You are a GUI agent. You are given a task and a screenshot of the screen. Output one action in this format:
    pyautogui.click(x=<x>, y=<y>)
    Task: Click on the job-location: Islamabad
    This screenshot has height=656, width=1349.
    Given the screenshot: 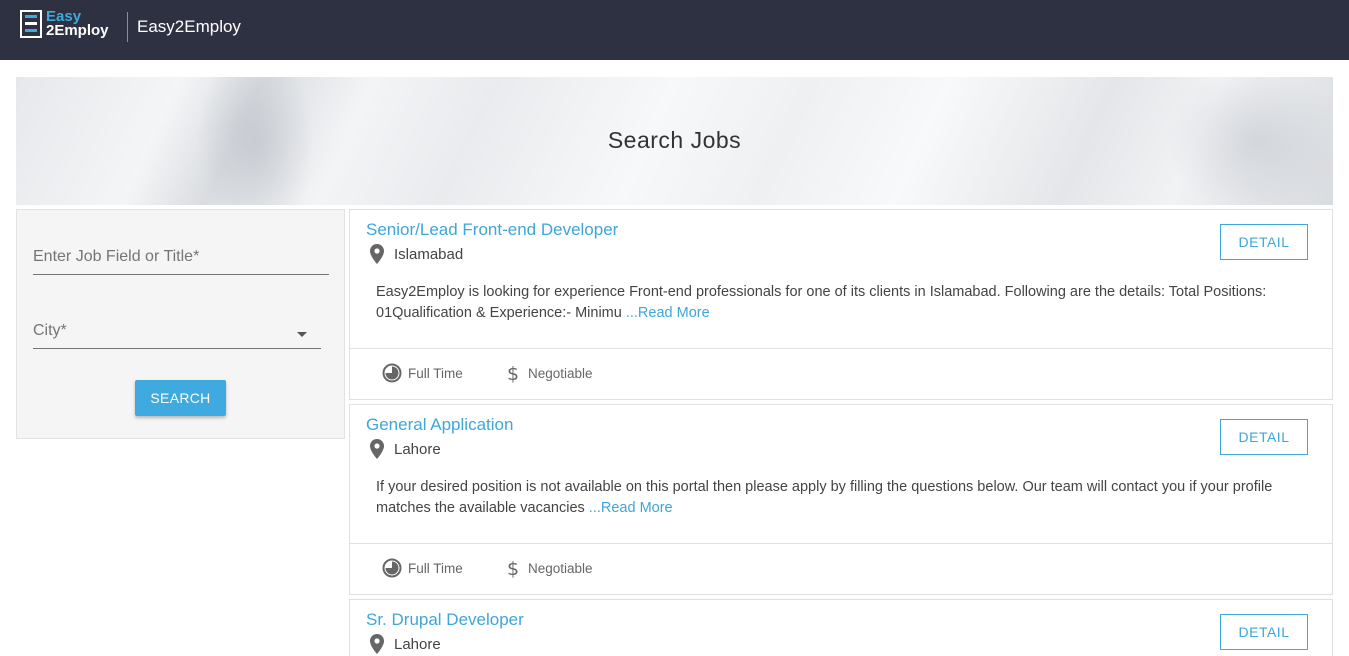 What is the action you would take?
    pyautogui.click(x=416, y=254)
    